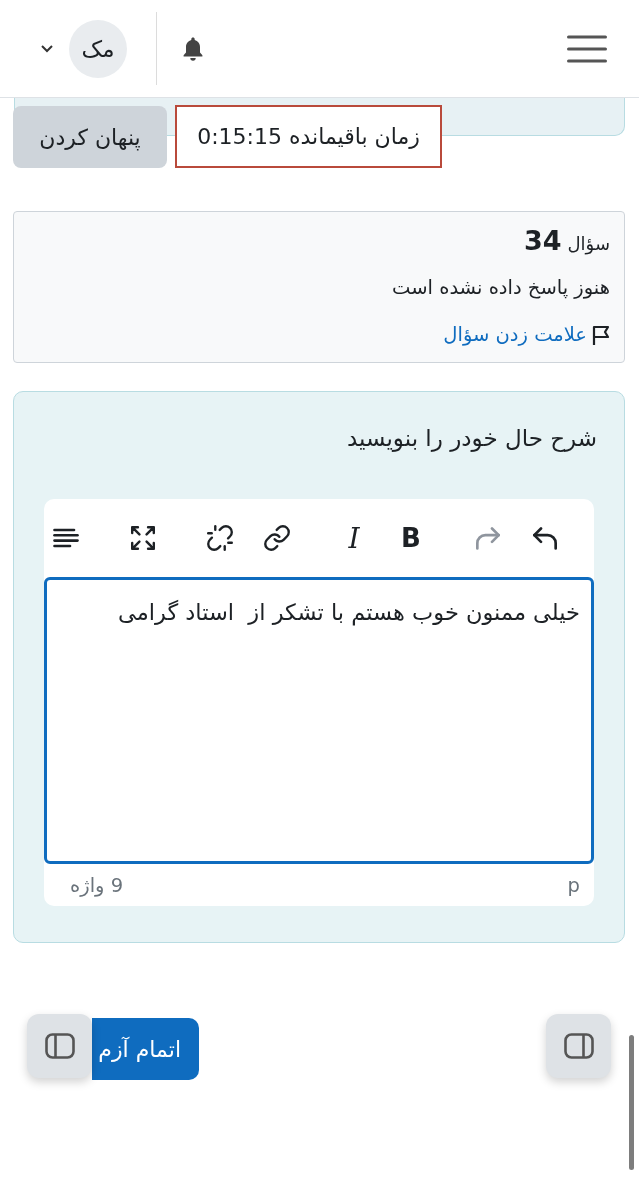 The height and width of the screenshot is (1200, 639). Describe the element at coordinates (631, 1102) in the screenshot. I see `scrollbar-thumb` at that location.